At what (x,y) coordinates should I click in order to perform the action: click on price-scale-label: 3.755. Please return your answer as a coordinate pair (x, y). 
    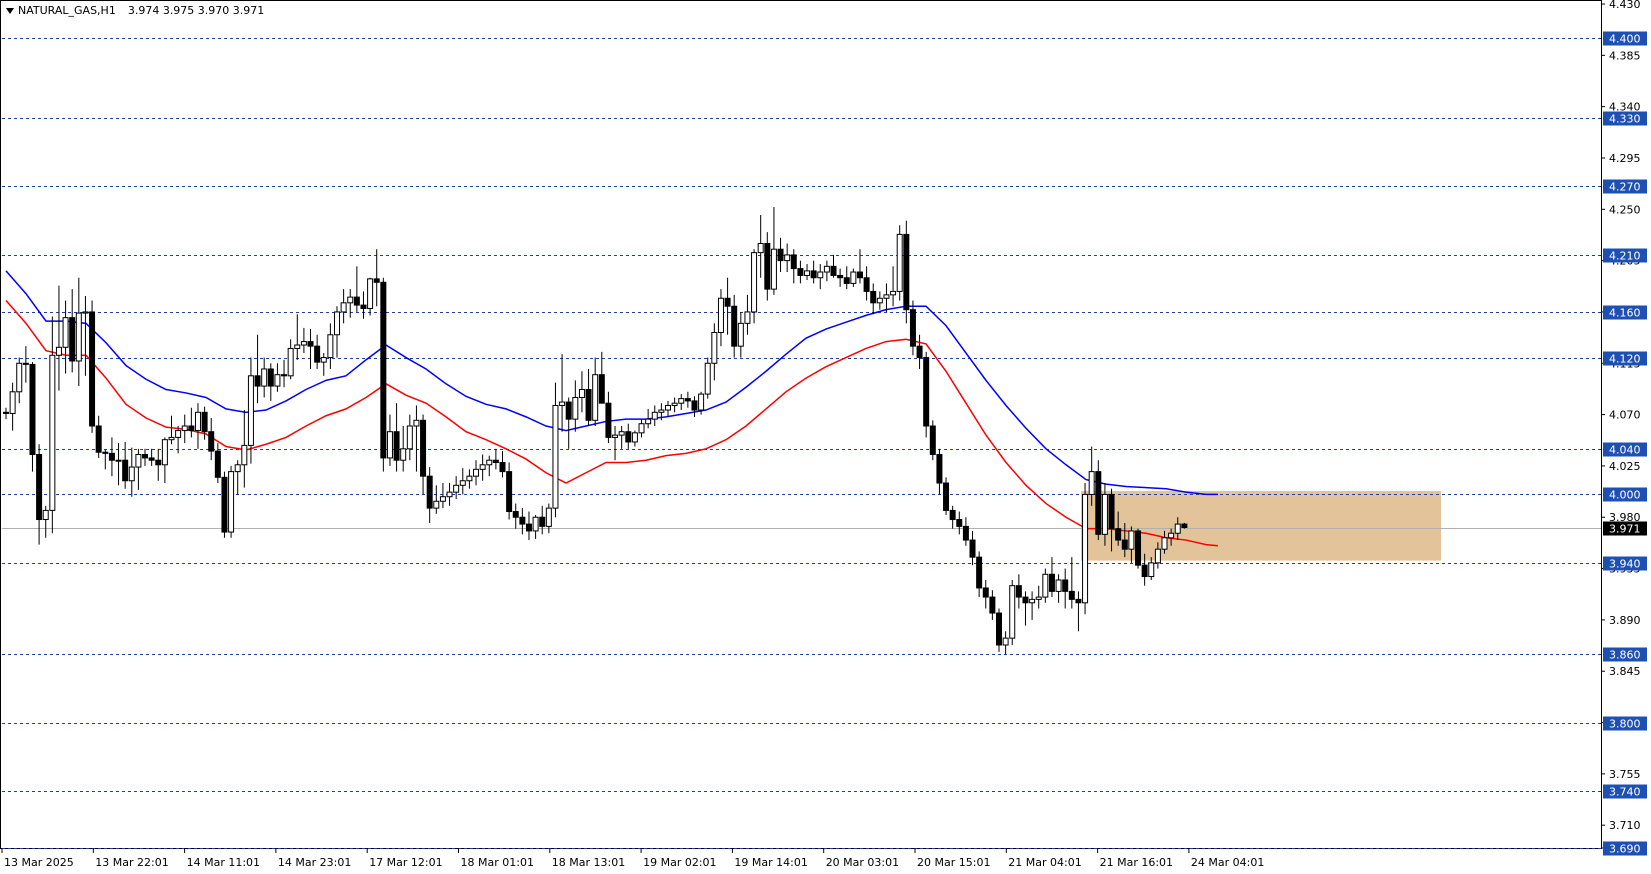
    Looking at the image, I should click on (1625, 774).